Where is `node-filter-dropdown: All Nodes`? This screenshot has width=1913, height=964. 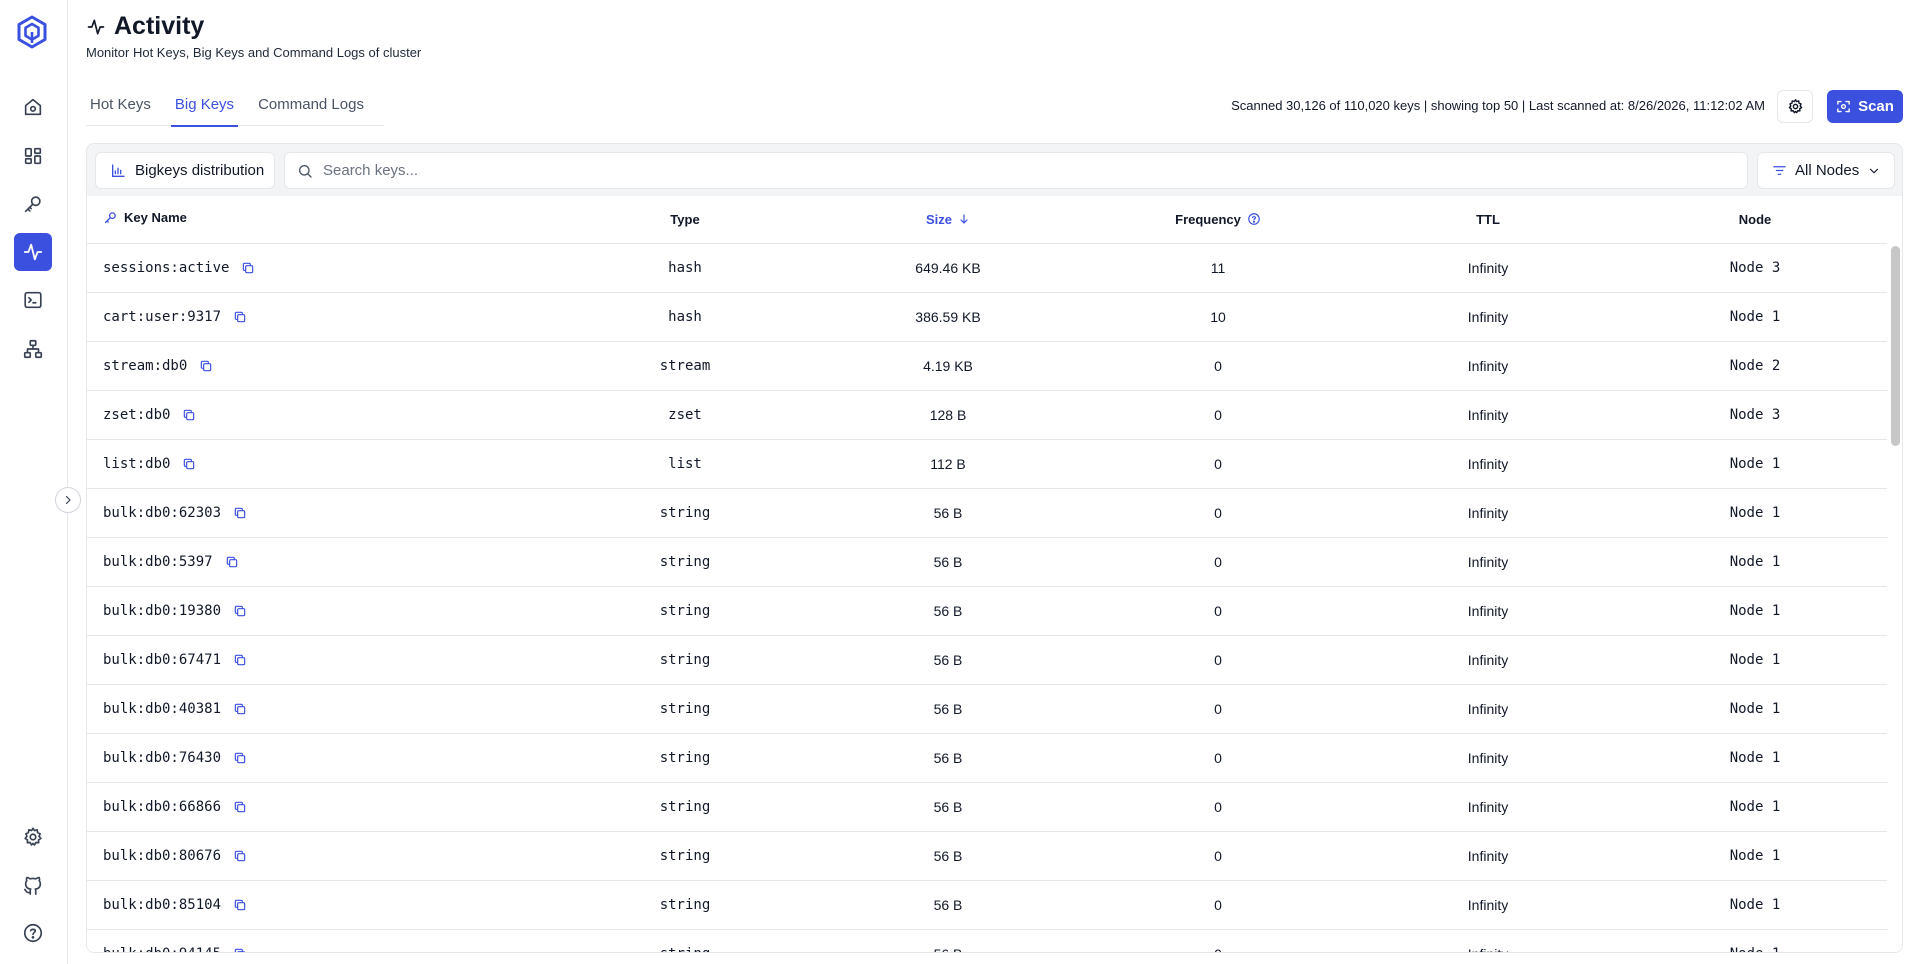 node-filter-dropdown: All Nodes is located at coordinates (1826, 170).